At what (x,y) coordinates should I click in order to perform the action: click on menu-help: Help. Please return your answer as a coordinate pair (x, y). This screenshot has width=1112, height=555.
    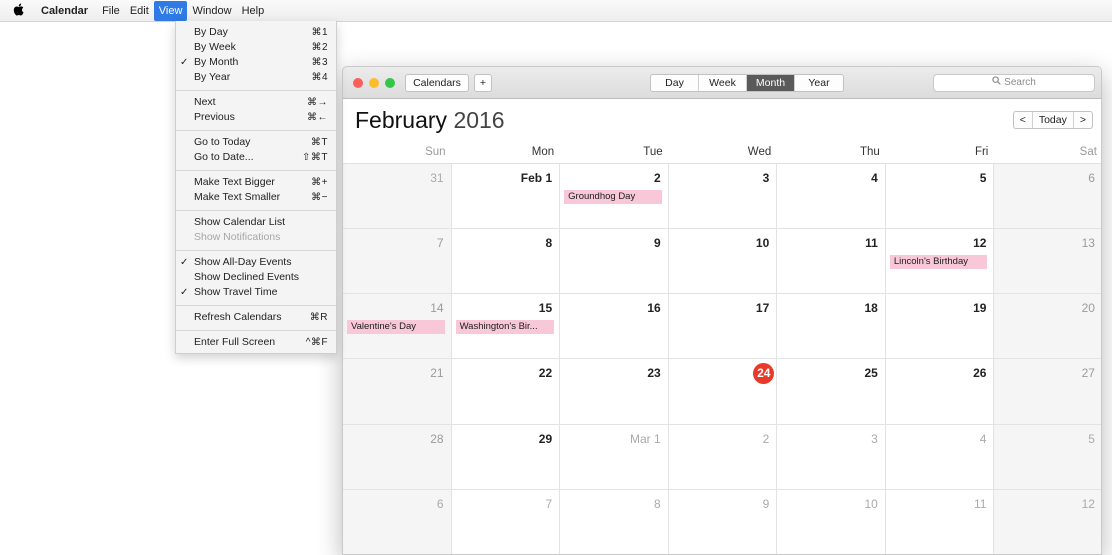
    Looking at the image, I should click on (253, 11).